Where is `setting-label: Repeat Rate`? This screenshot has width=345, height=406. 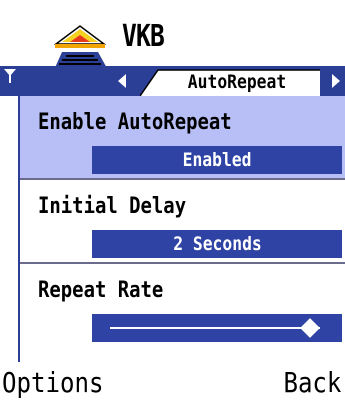 setting-label: Repeat Rate is located at coordinates (101, 290).